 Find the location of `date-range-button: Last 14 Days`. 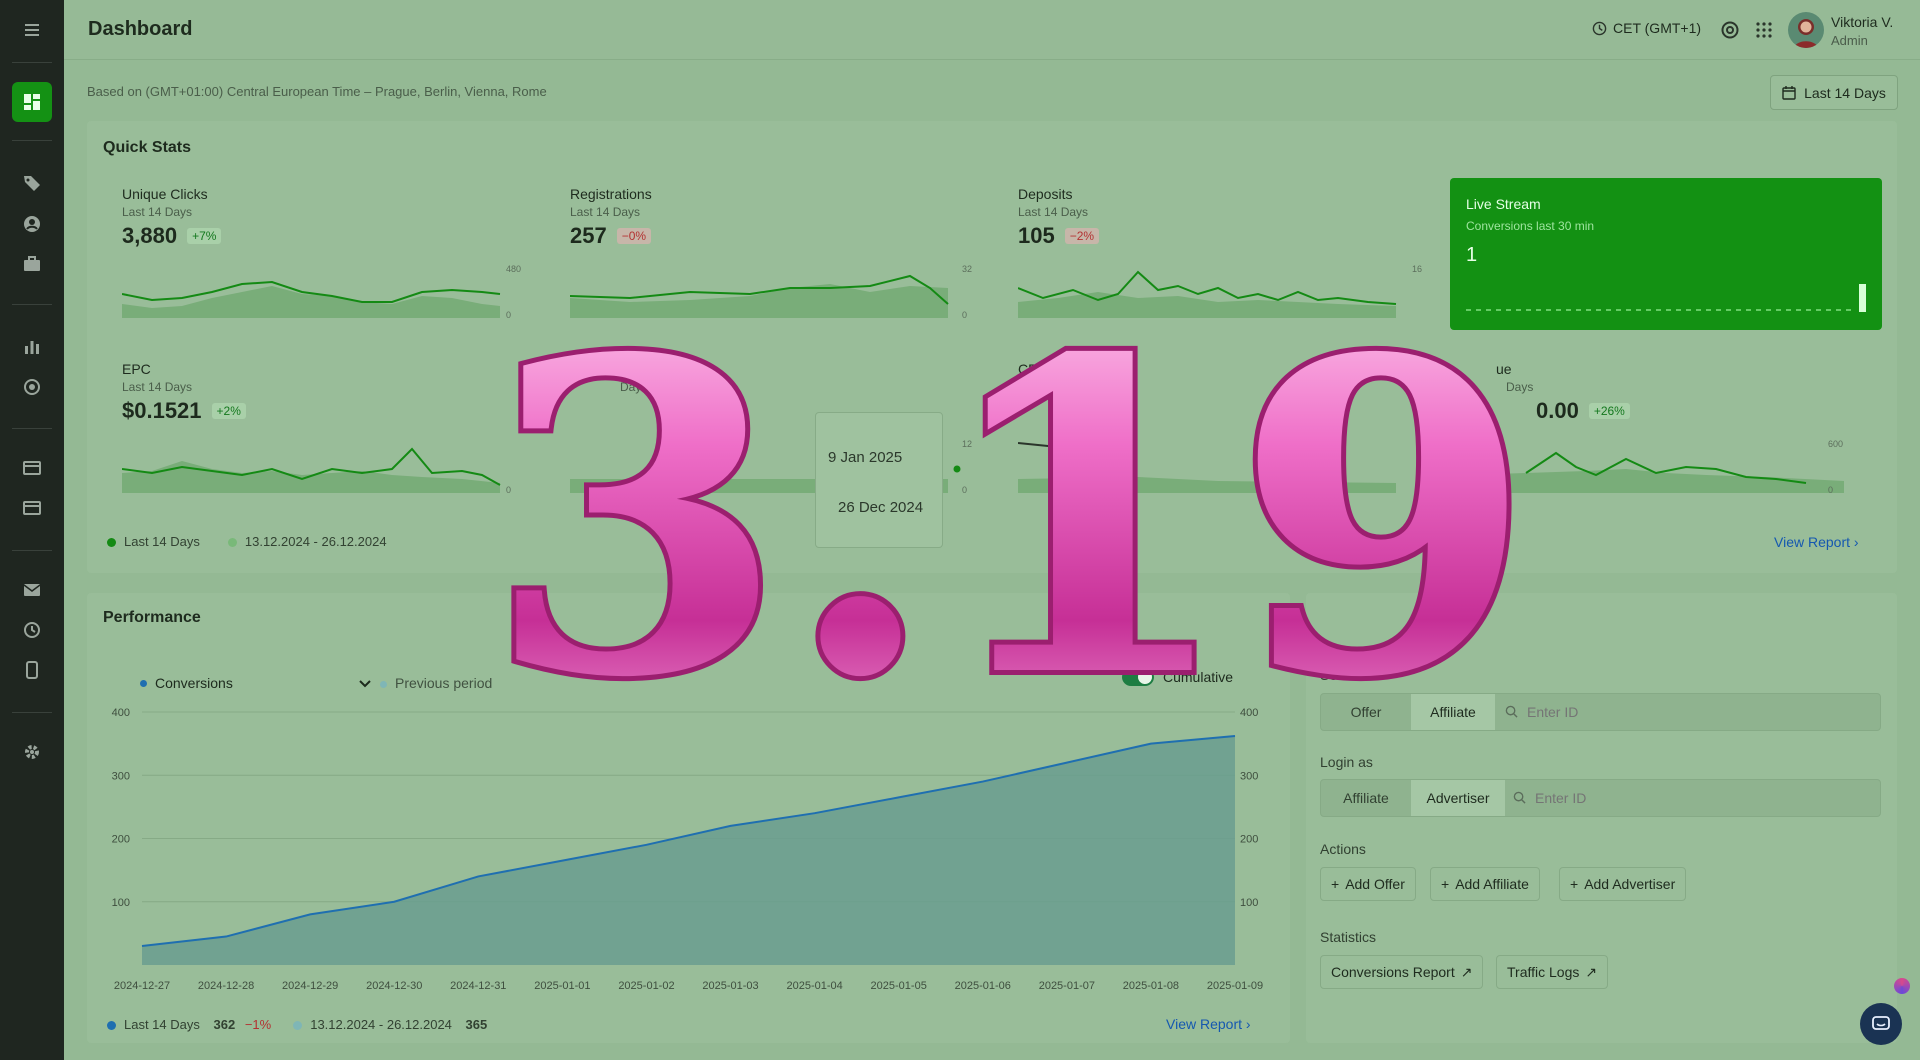

date-range-button: Last 14 Days is located at coordinates (1834, 92).